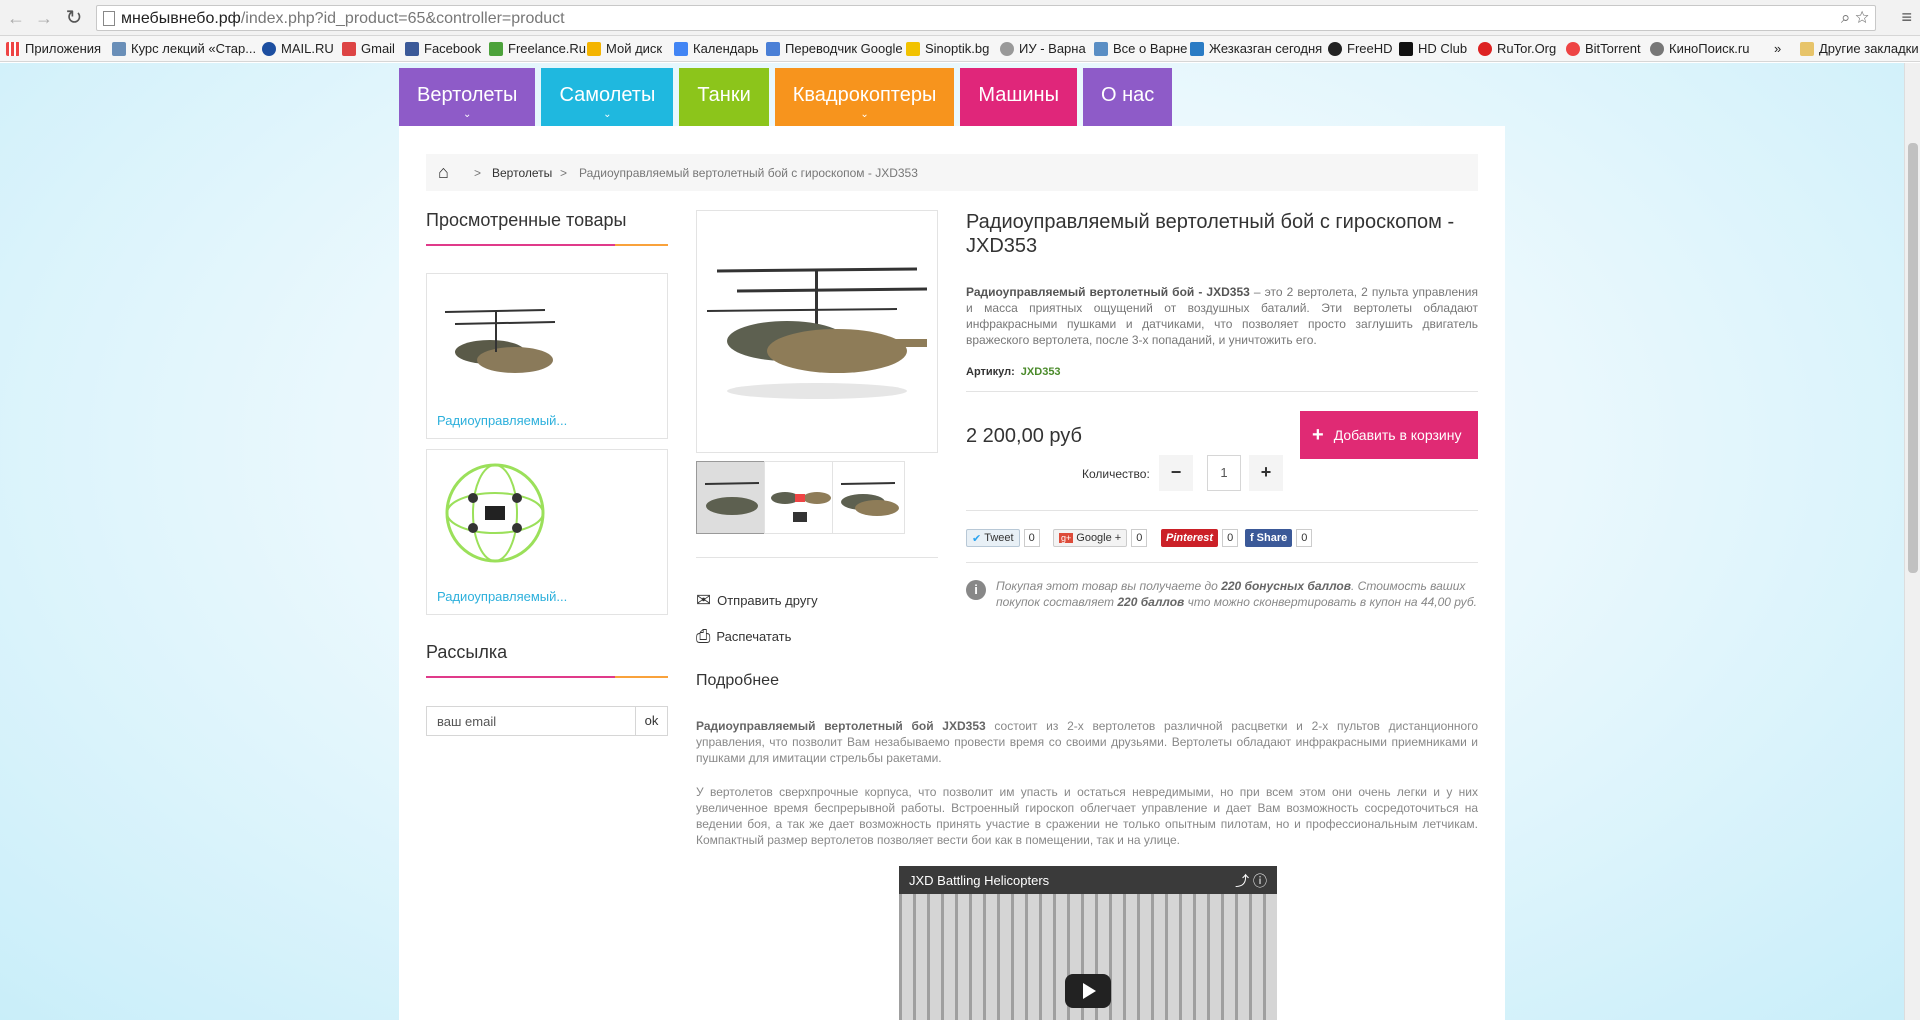  What do you see at coordinates (979, 880) in the screenshot?
I see `video-title: JXD Battling Helicopters` at bounding box center [979, 880].